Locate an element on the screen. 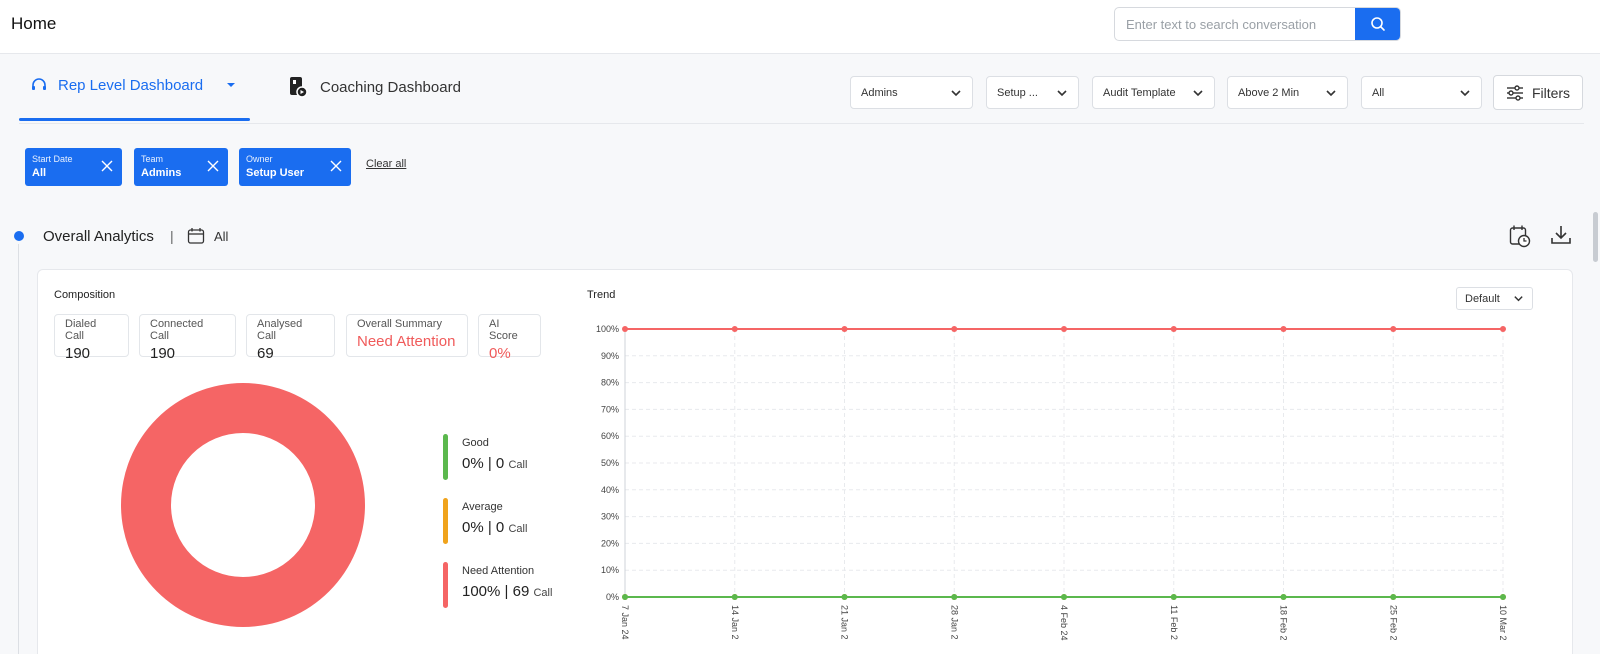  stat-label: Analysed Call is located at coordinates (280, 330).